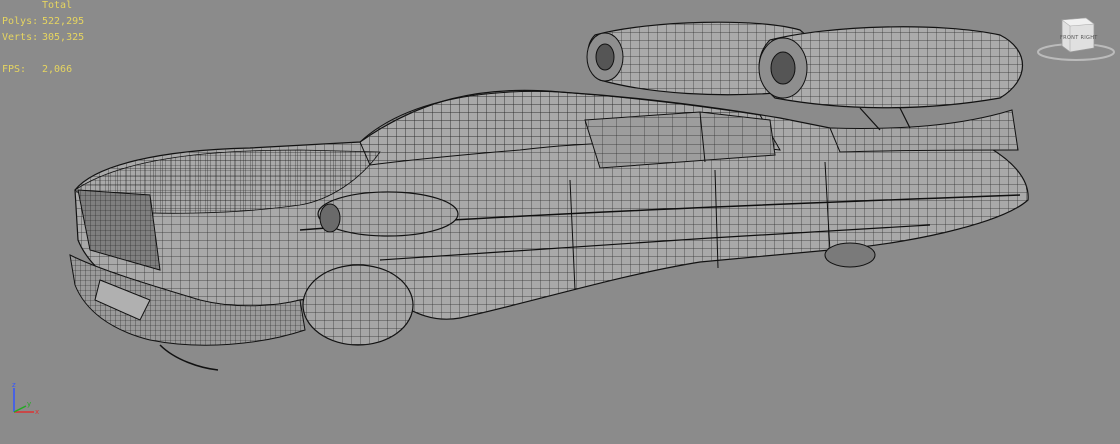 The image size is (1120, 444). Describe the element at coordinates (924, 131) in the screenshot. I see `car-tail-fin` at that location.